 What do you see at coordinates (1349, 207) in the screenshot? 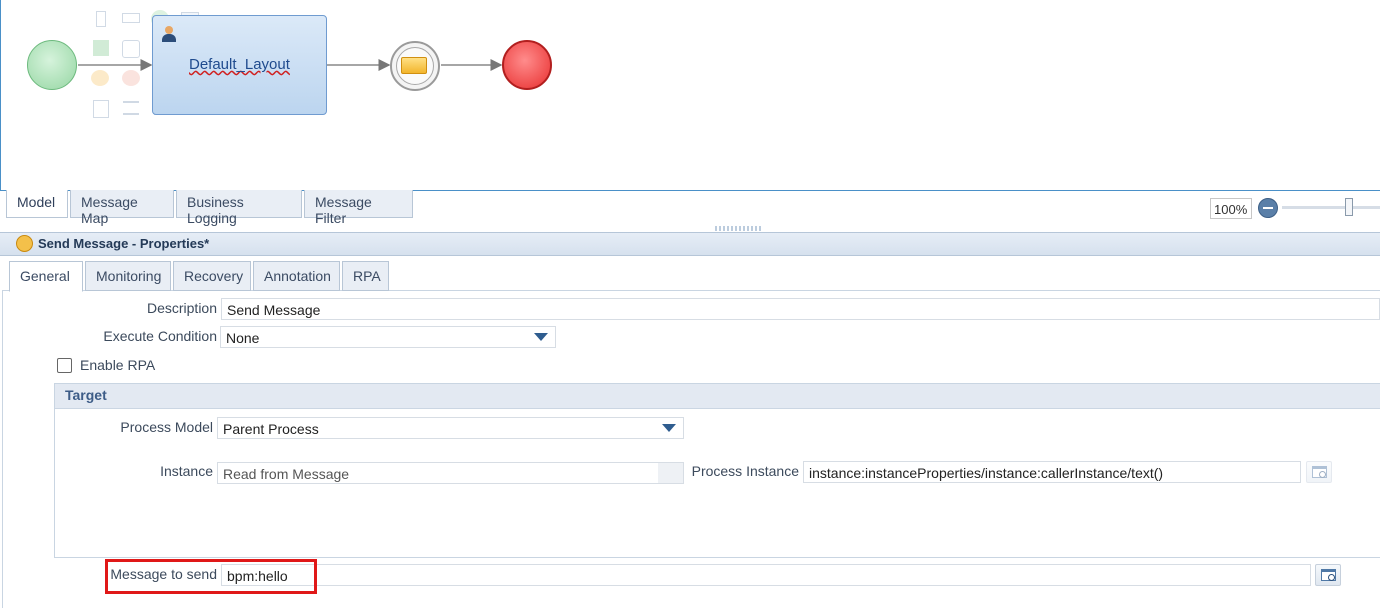
I see `zoom-slider-thumb` at bounding box center [1349, 207].